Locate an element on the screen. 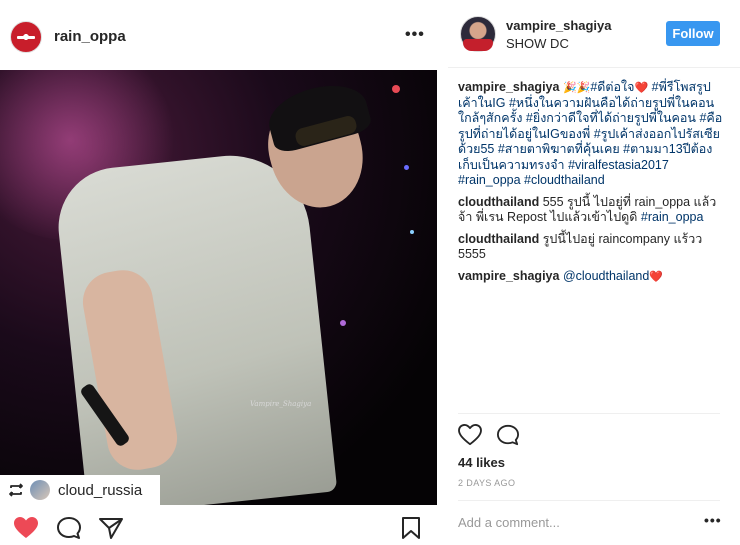 The image size is (740, 545). caption-hashtag: #ยิ่งกว่าดีใจที่ได้ถ่ายรูปพี่ในคอน is located at coordinates (611, 118).